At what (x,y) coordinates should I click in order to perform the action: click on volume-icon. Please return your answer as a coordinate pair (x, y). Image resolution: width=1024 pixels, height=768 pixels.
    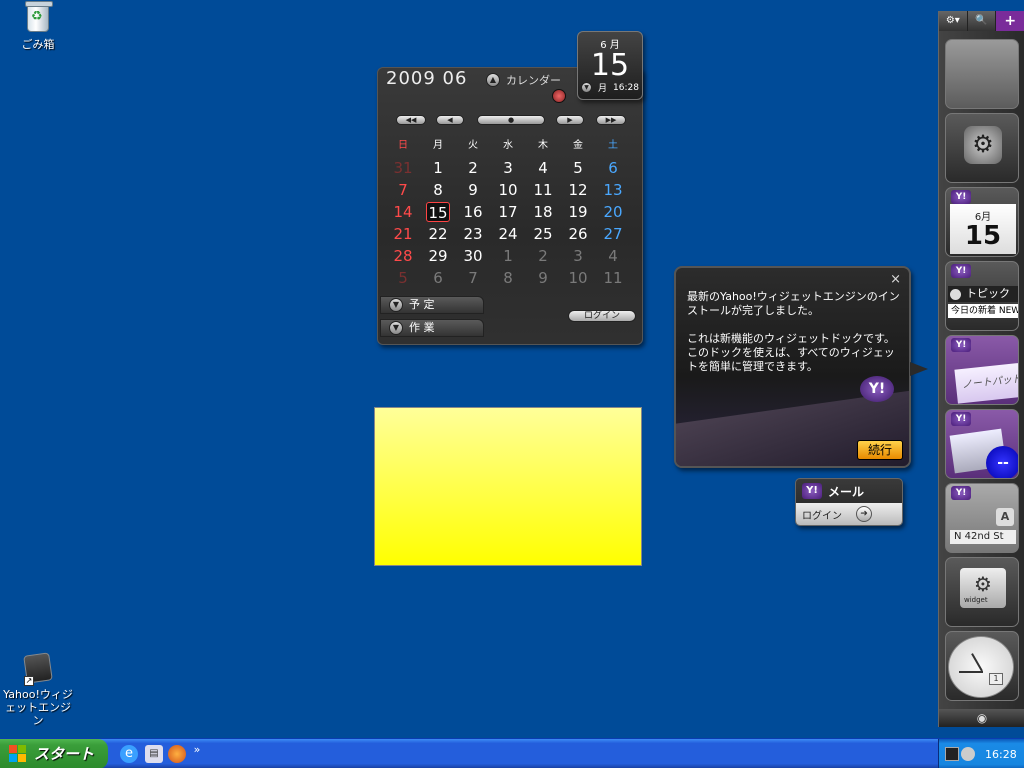
    Looking at the image, I should click on (968, 754).